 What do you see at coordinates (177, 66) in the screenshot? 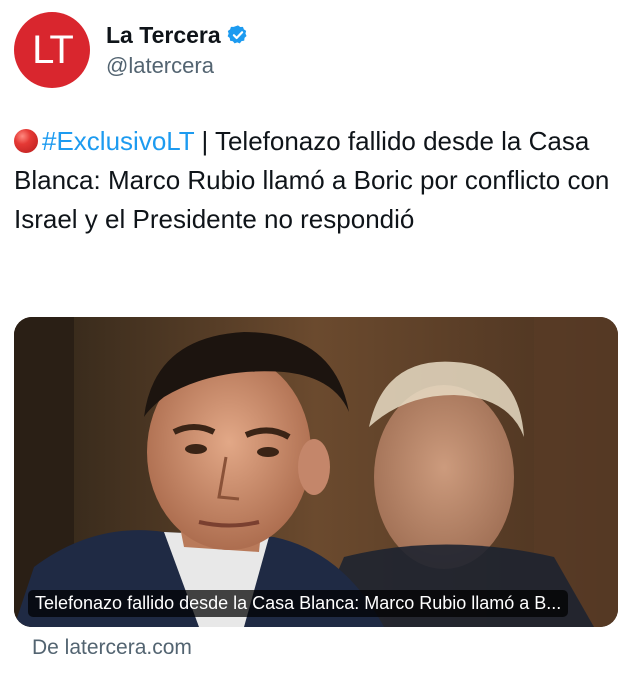
I see `account-handle: @latercera` at bounding box center [177, 66].